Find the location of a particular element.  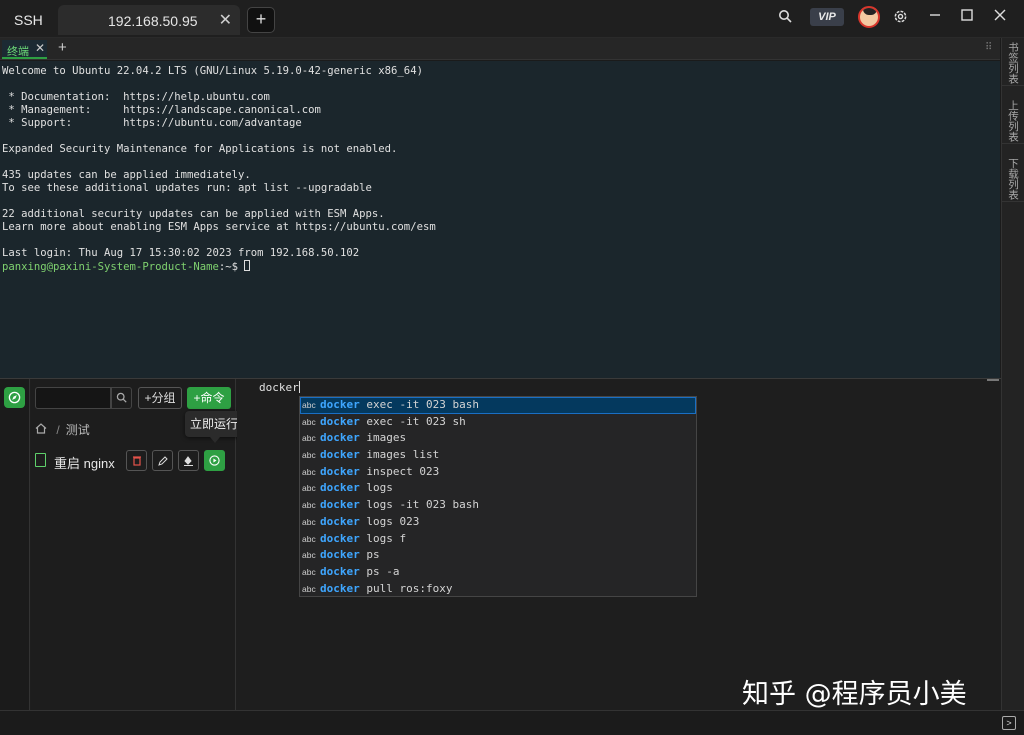

avatar is located at coordinates (869, 17).